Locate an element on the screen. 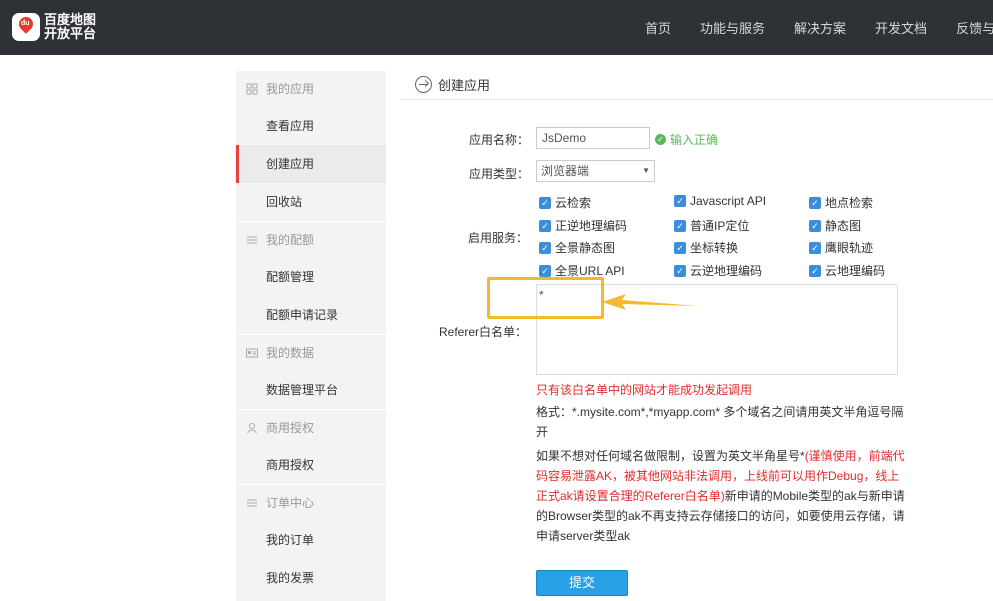  nav-features: 功能与服务 is located at coordinates (732, 27).